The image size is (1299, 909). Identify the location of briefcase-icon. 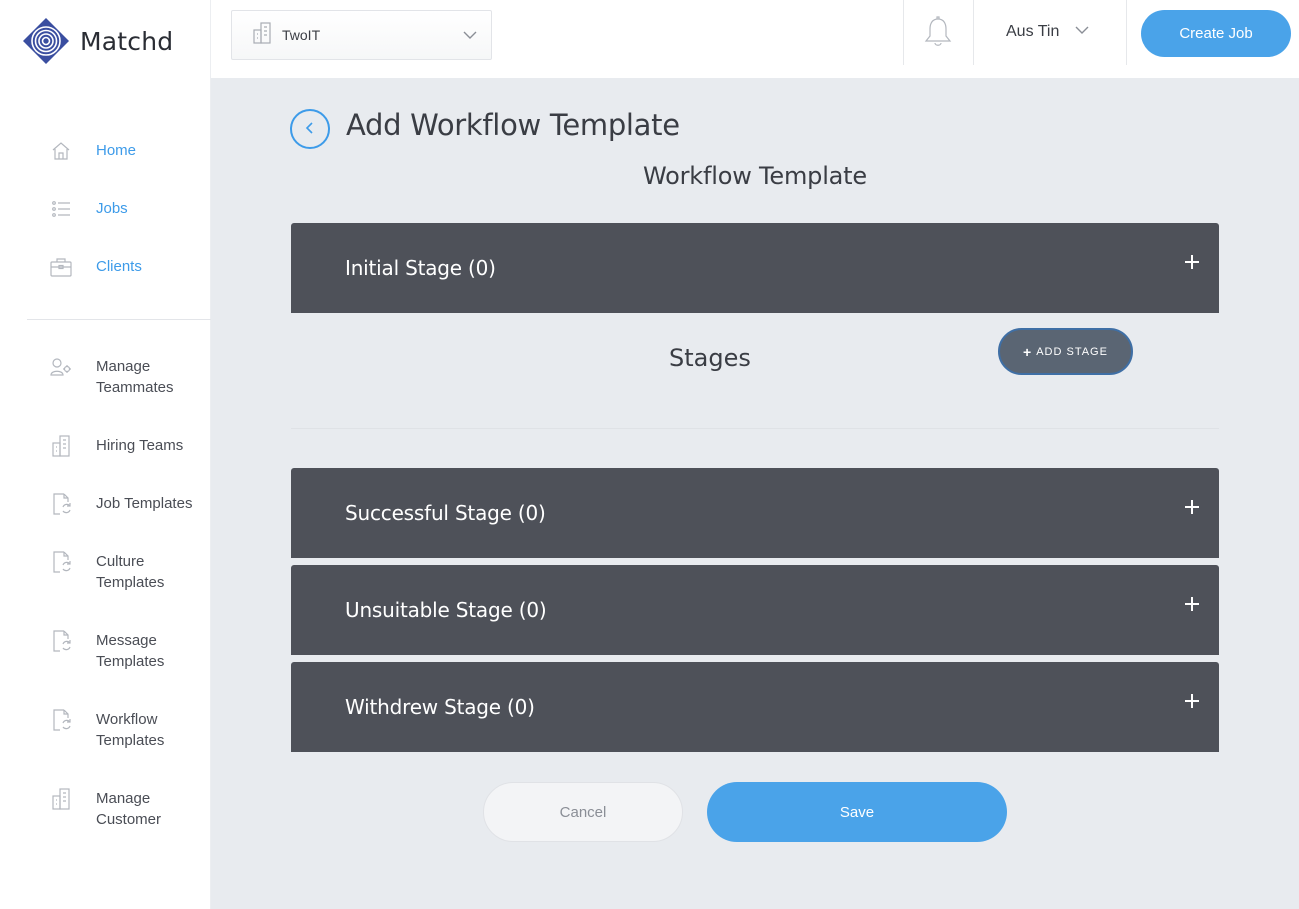
(61, 267).